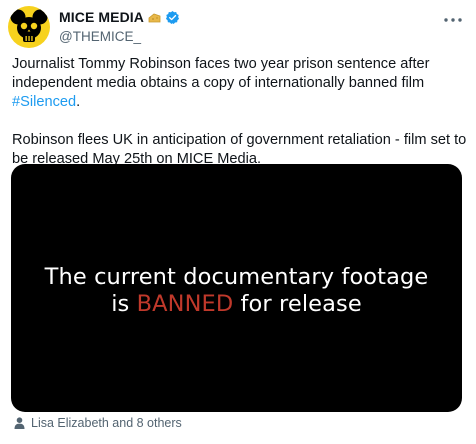 This screenshot has width=476, height=444. What do you see at coordinates (106, 423) in the screenshot?
I see `tagged-users-label: Lisa Elizabeth and 8 others` at bounding box center [106, 423].